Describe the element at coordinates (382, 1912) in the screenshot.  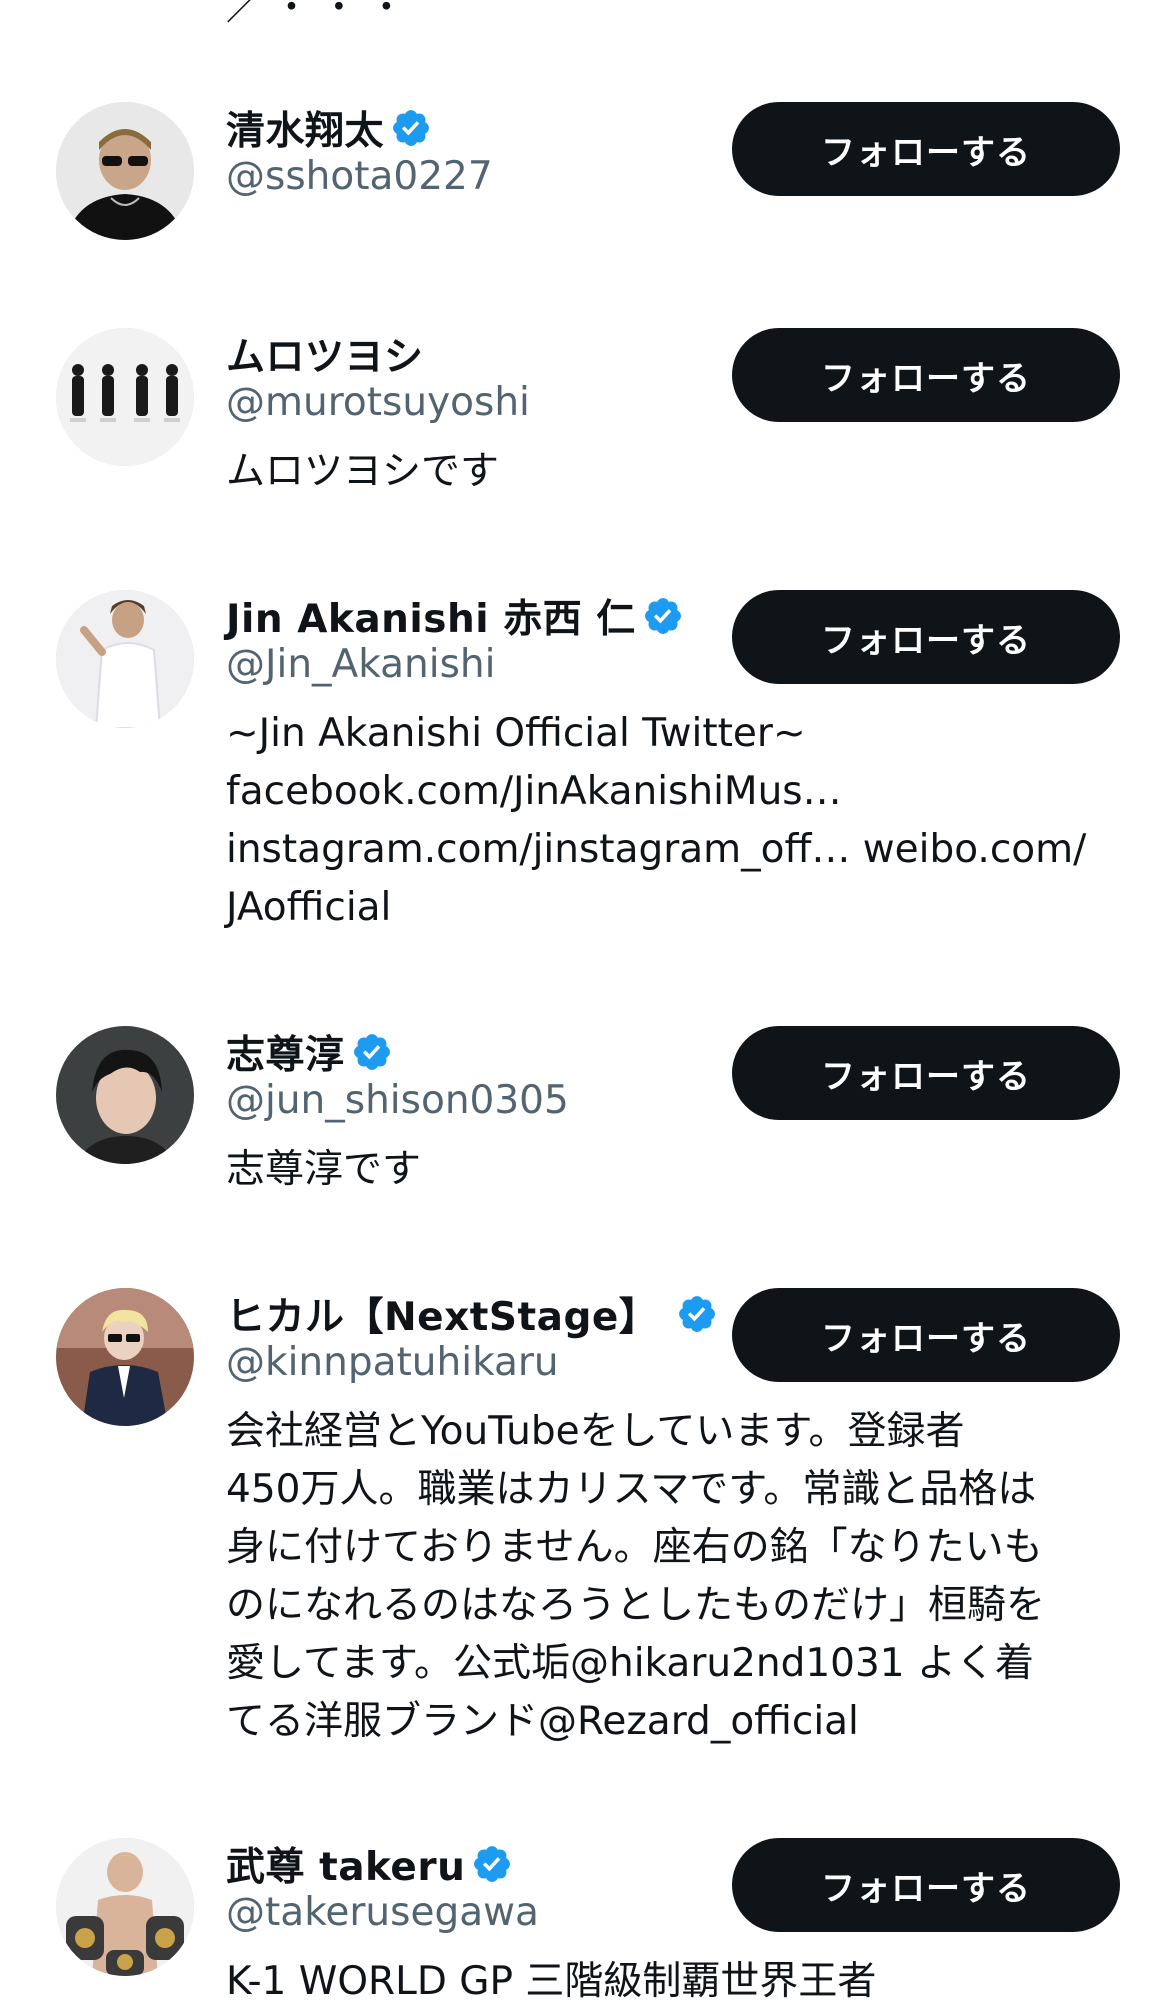
I see `user-handle: @takerusegawa` at that location.